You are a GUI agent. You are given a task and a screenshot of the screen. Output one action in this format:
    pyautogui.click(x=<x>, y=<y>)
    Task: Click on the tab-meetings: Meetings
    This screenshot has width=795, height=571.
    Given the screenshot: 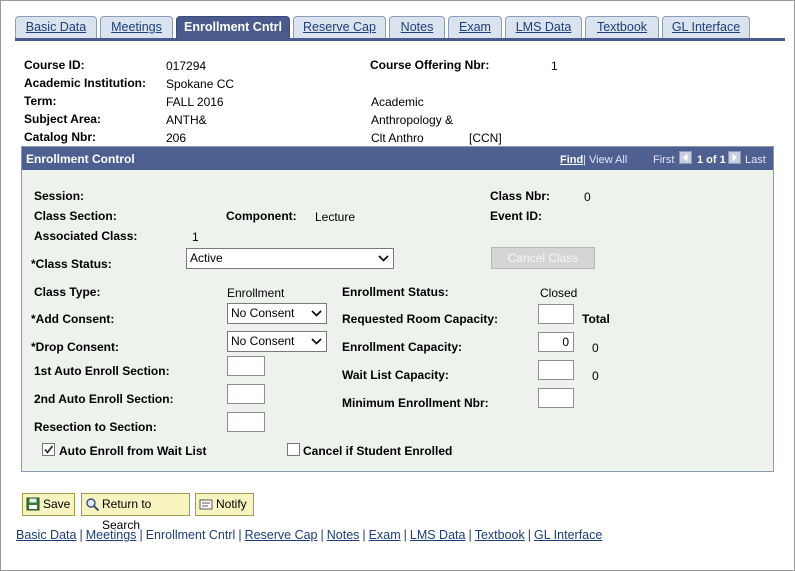 What is the action you would take?
    pyautogui.click(x=136, y=27)
    